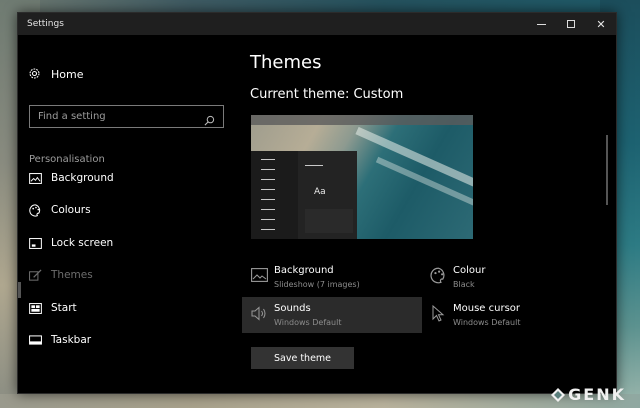  Describe the element at coordinates (259, 313) in the screenshot. I see `speaker-icon` at that location.